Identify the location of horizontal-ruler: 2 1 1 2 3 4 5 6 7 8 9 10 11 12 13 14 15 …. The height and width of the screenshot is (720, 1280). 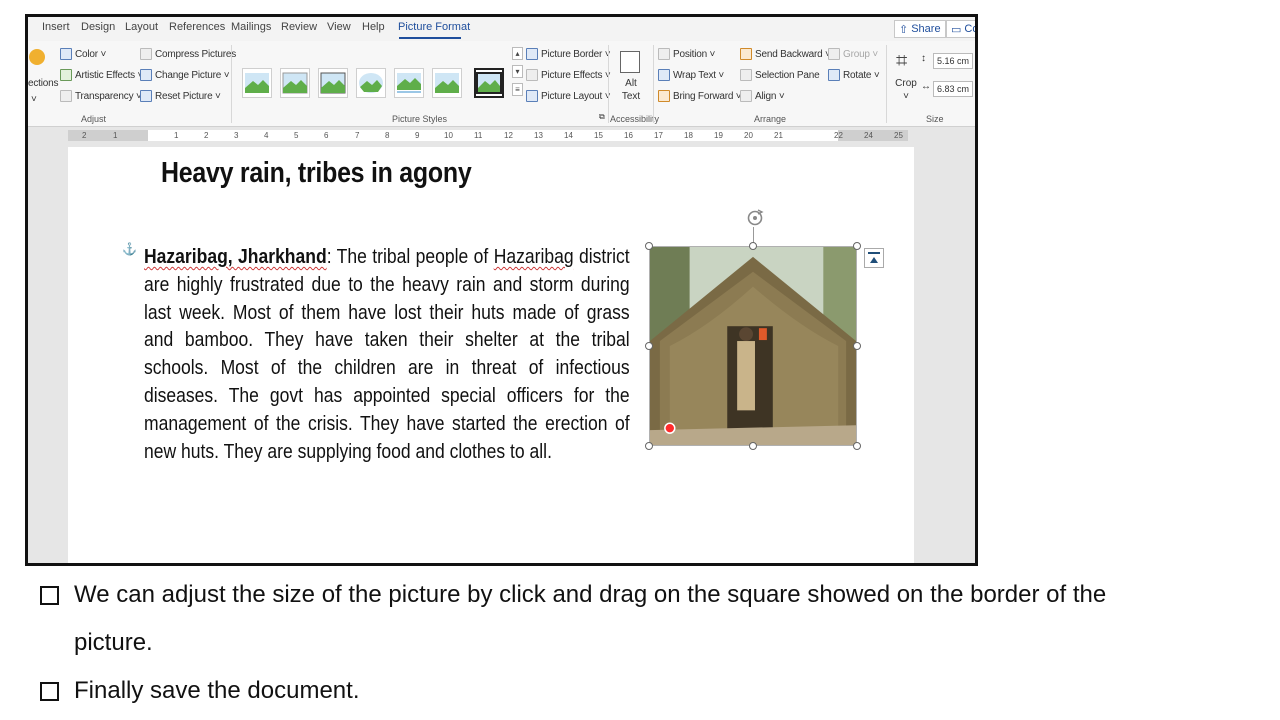
(501, 135).